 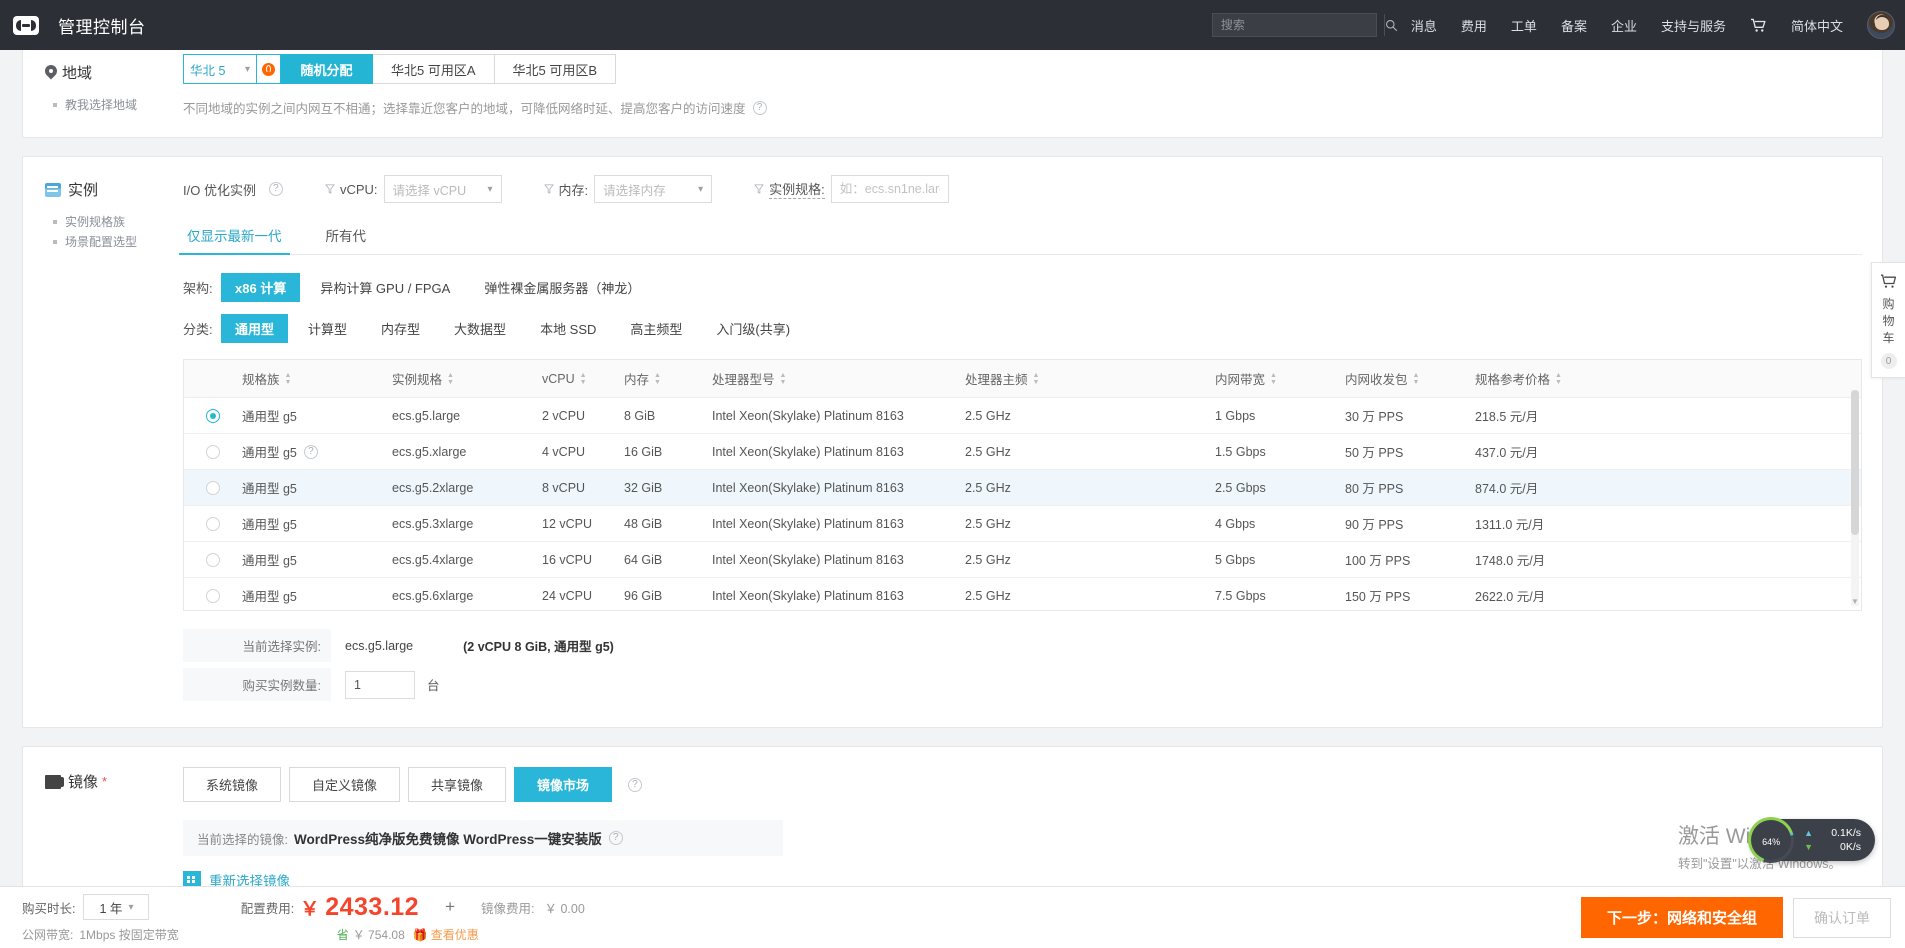 What do you see at coordinates (1390, 25) in the screenshot?
I see `search-icon` at bounding box center [1390, 25].